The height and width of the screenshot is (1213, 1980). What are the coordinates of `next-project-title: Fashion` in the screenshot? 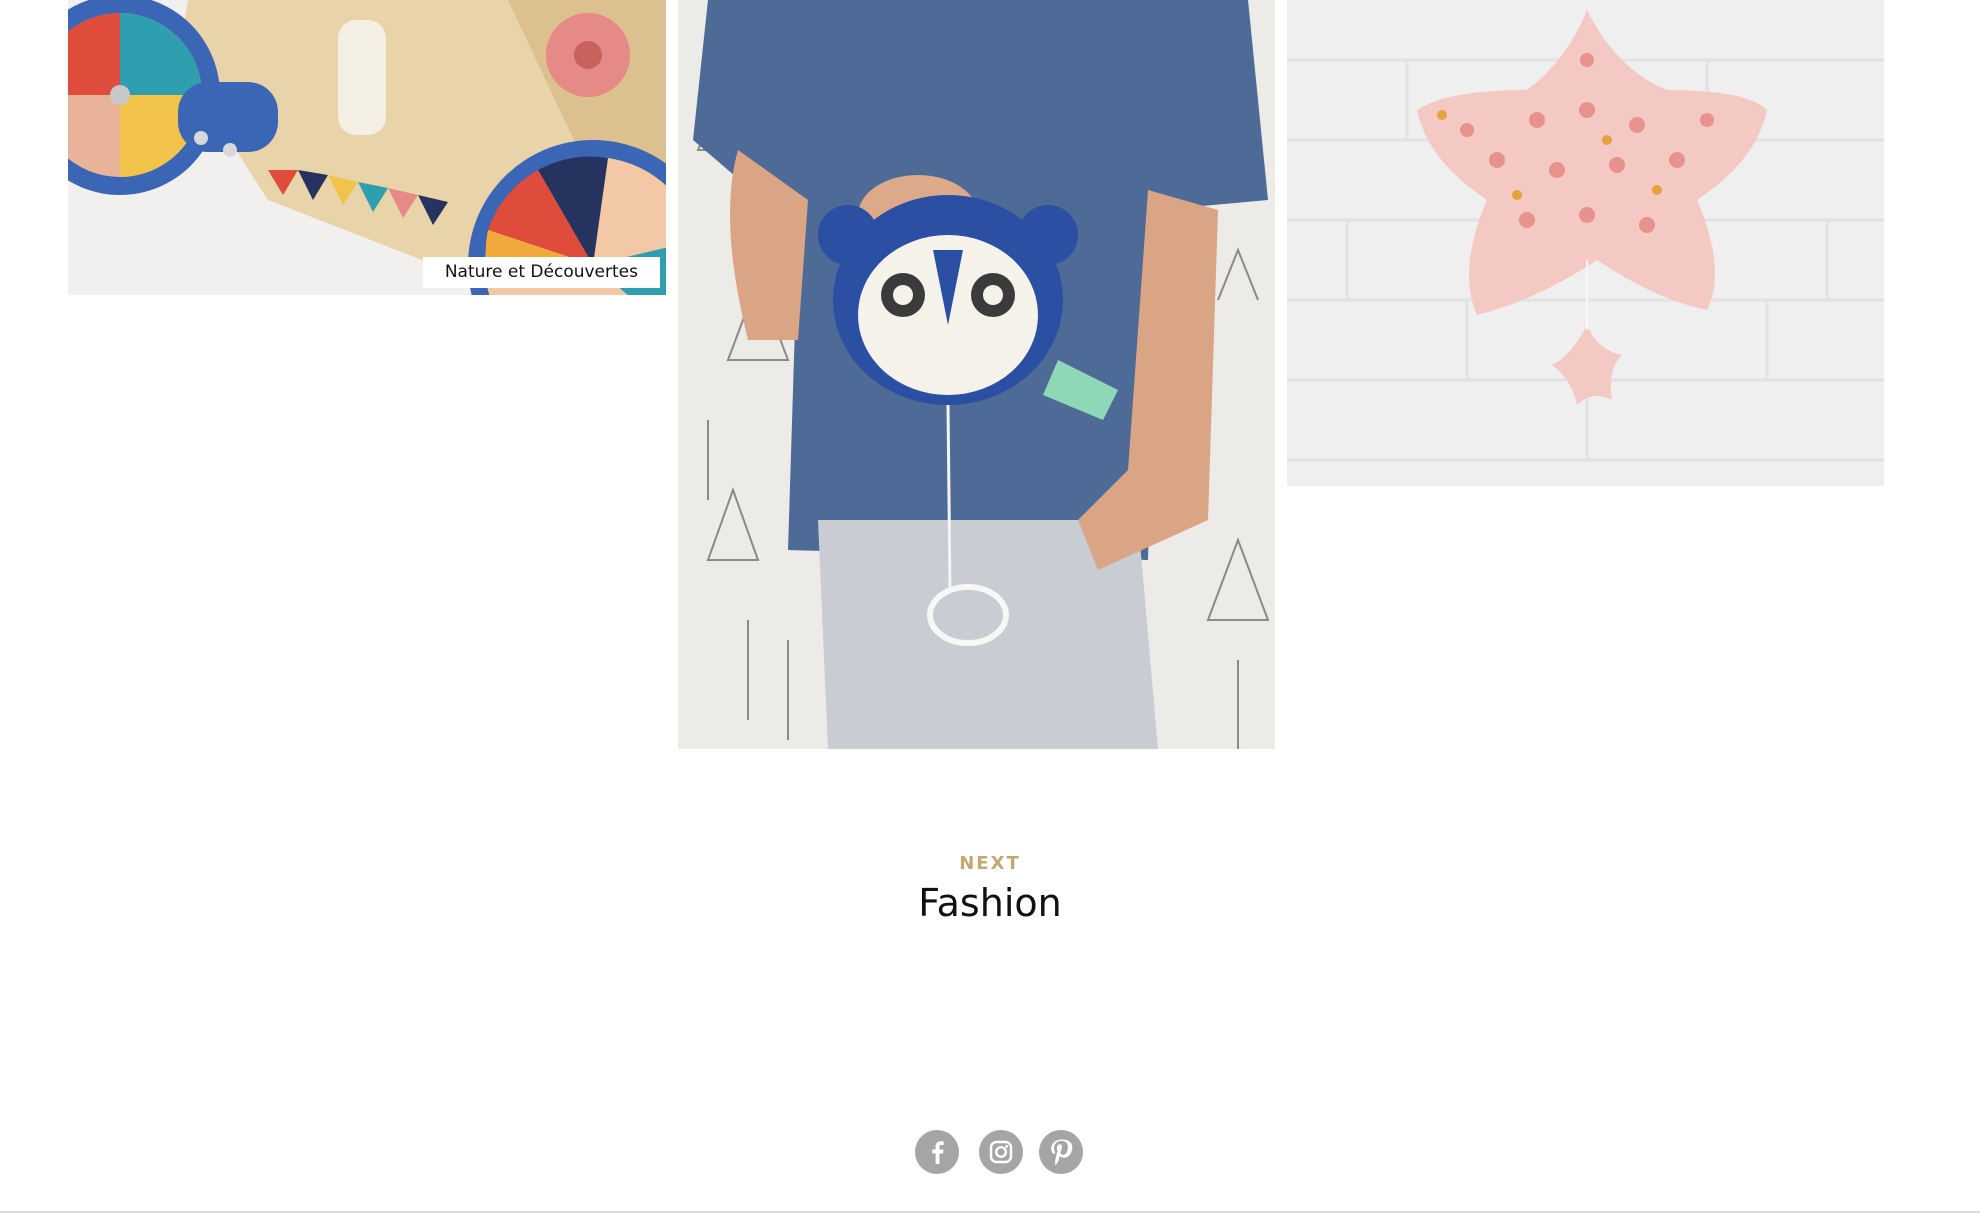 It's located at (990, 903).